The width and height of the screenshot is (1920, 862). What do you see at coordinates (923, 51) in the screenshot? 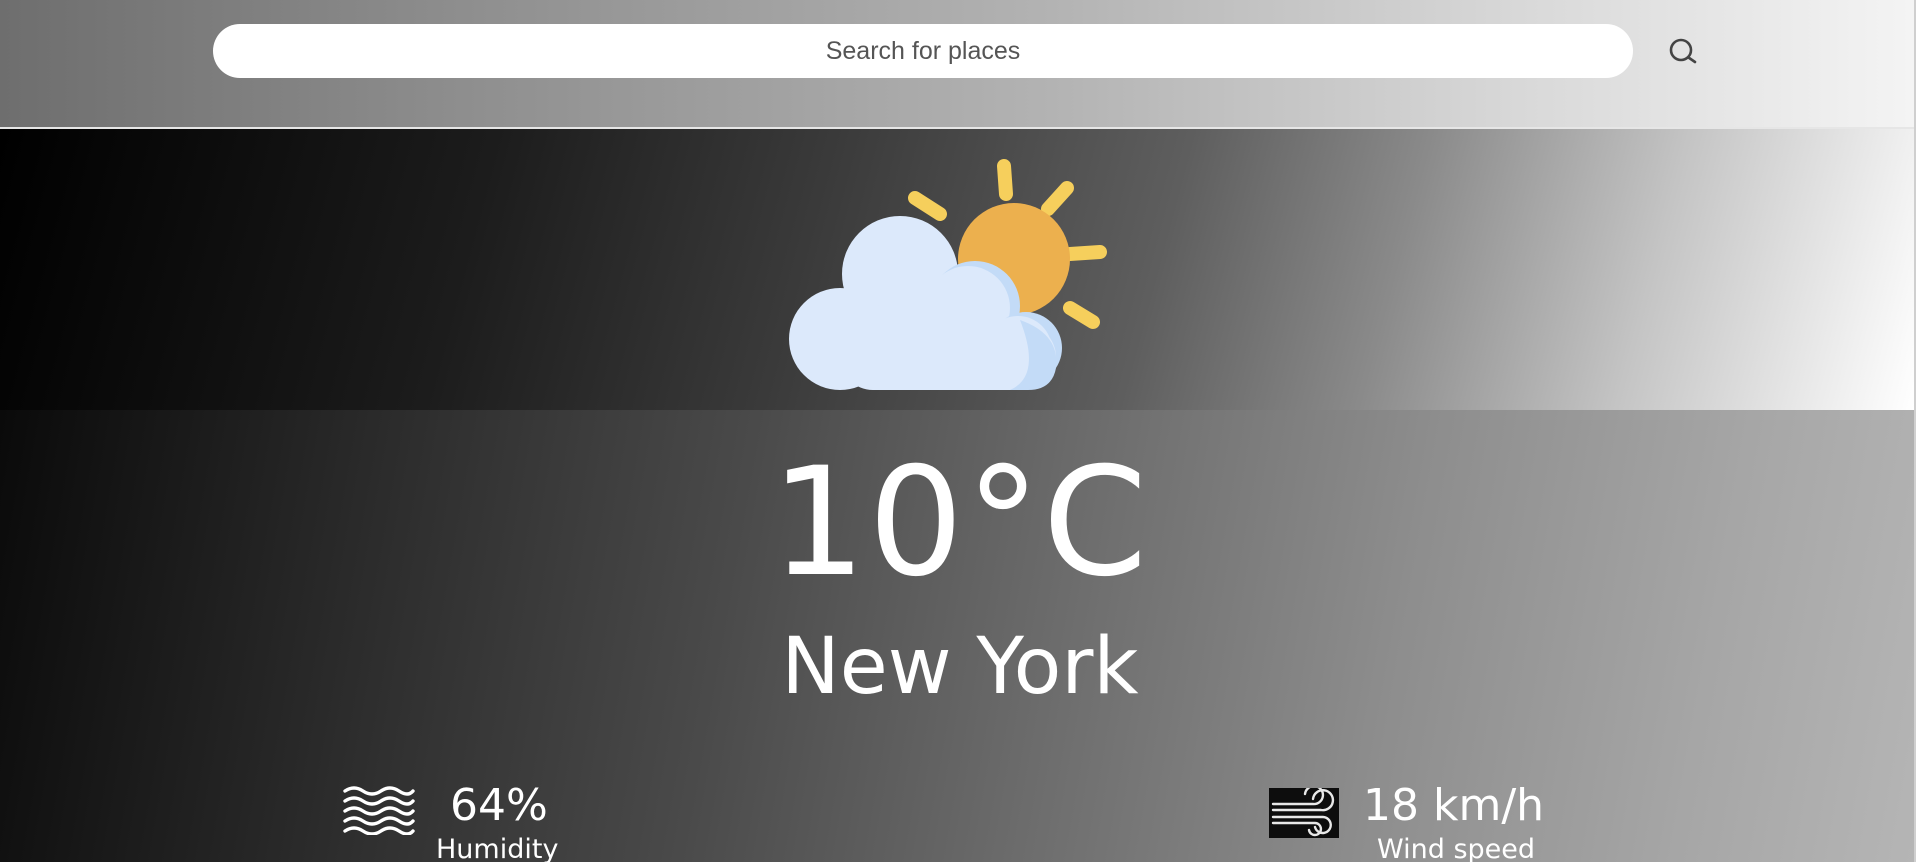
I see `search-input` at bounding box center [923, 51].